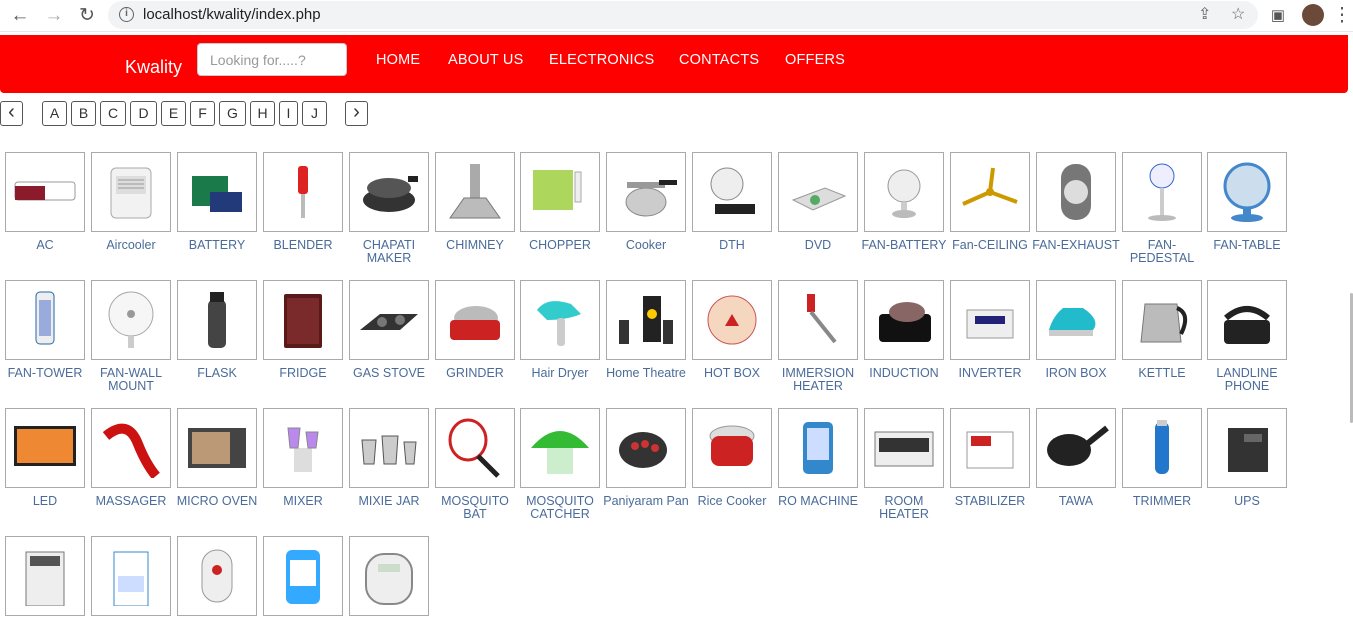 The height and width of the screenshot is (623, 1353). I want to click on product-card: Cooker, so click(646, 202).